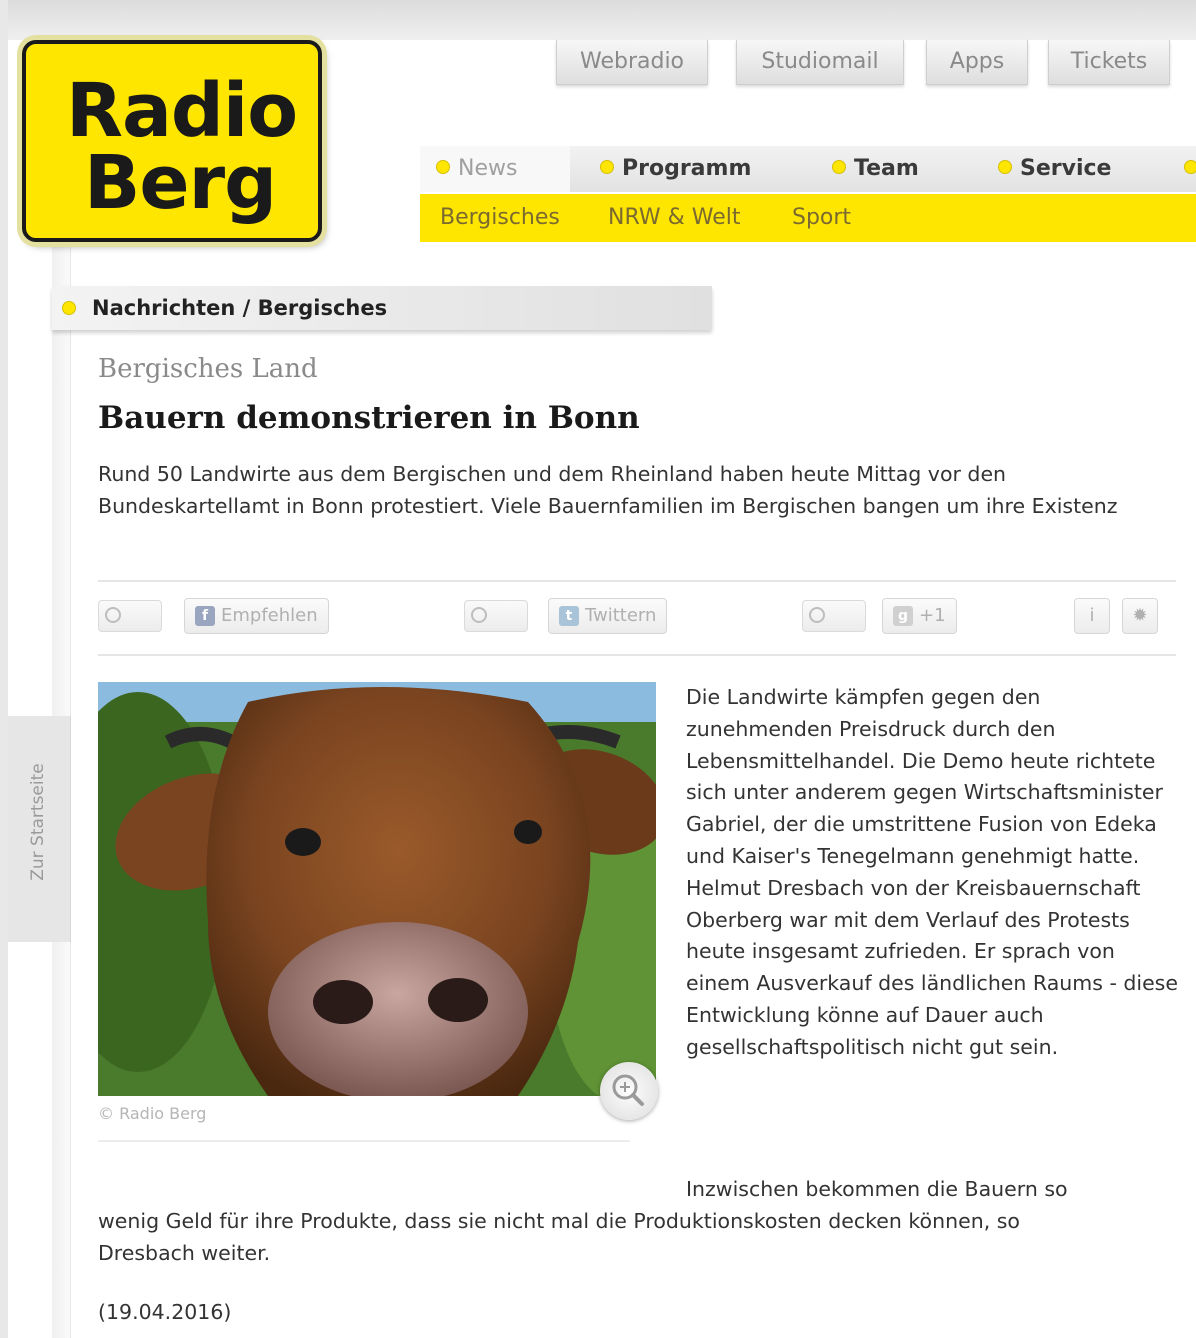  What do you see at coordinates (369, 418) in the screenshot?
I see `article-headline: Bauern demonstrieren in Bonn` at bounding box center [369, 418].